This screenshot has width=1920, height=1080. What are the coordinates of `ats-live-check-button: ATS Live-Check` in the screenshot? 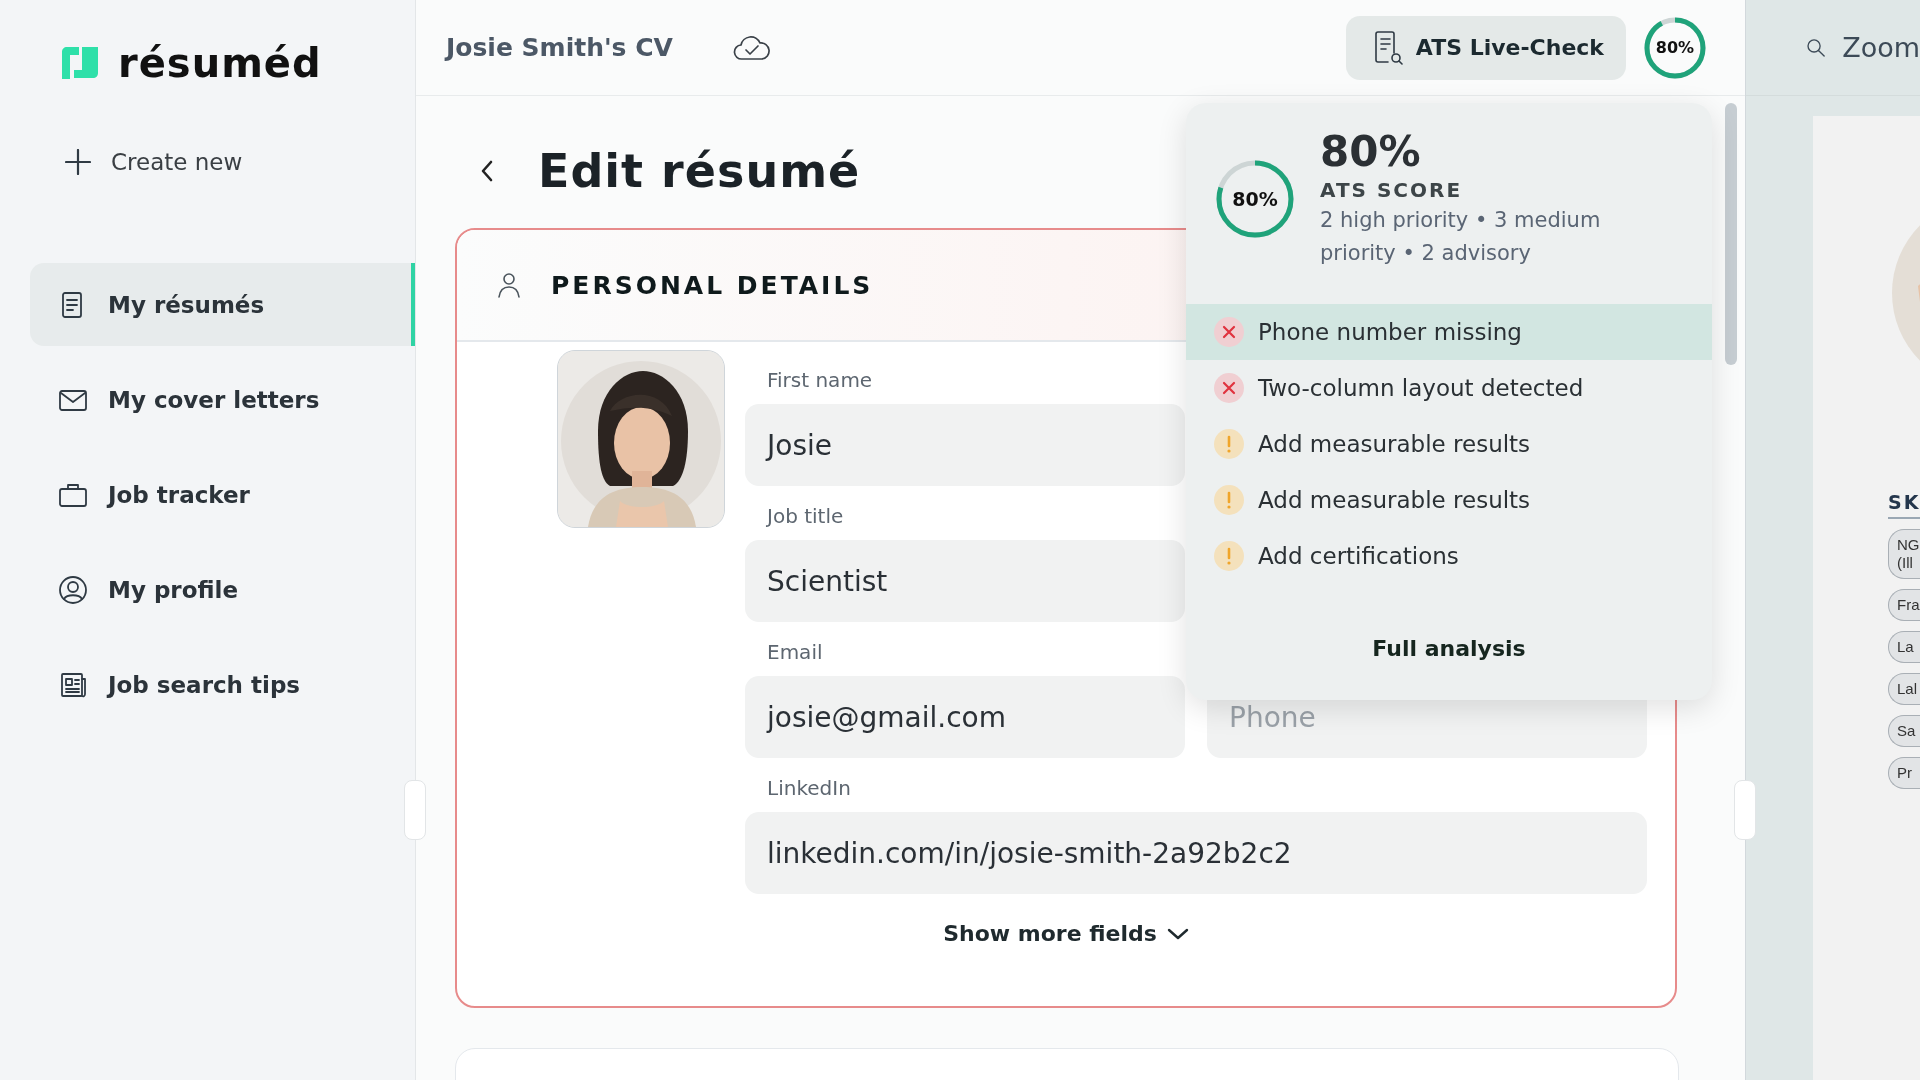 It's located at (1485, 47).